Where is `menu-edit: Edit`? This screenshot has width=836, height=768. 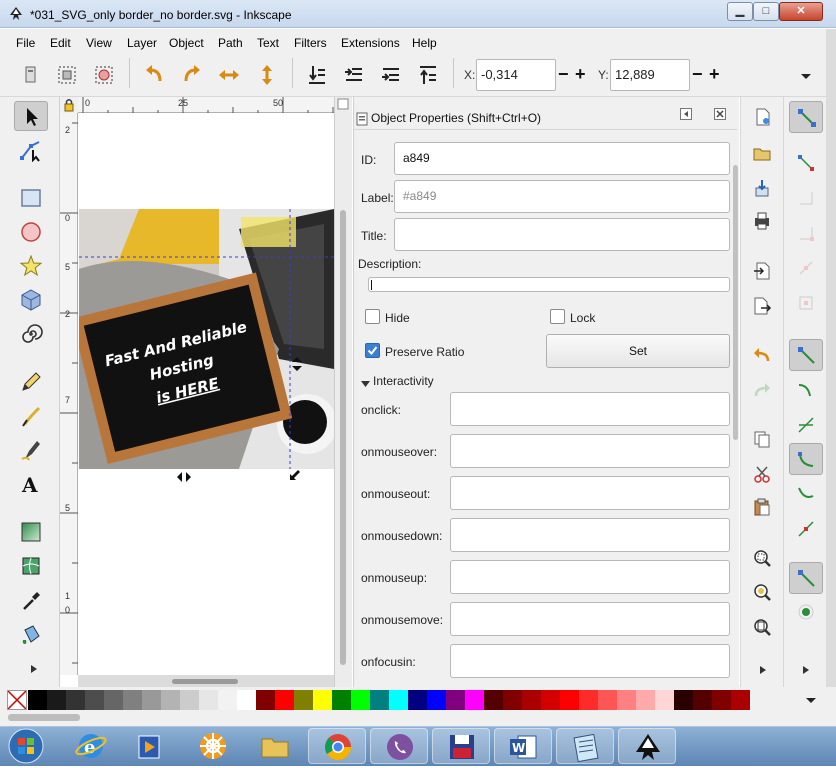
menu-edit: Edit is located at coordinates (60, 43).